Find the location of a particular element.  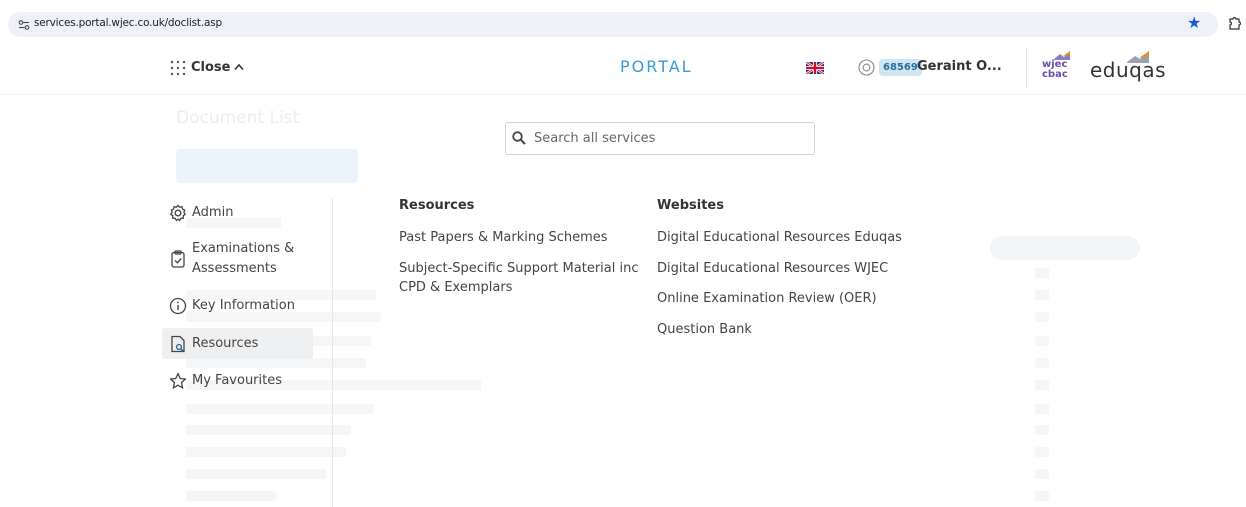

resource-link-subject-support-line2: CPD & Exemplars is located at coordinates (455, 287).